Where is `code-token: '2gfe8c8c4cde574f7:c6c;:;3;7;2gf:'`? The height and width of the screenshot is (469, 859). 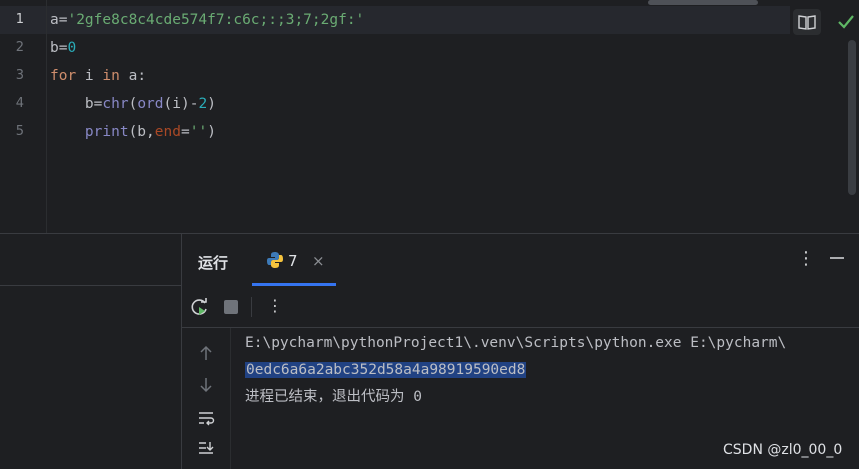
code-token: '2gfe8c8c4cde574f7:c6c;:;3;7;2gf:' is located at coordinates (216, 20).